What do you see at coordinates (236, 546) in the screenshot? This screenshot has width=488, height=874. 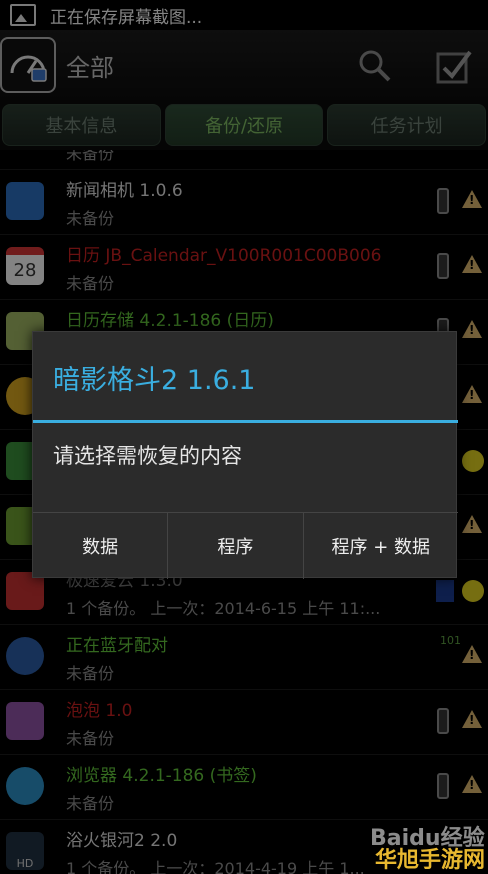 I see `restore-app-button: 程序` at bounding box center [236, 546].